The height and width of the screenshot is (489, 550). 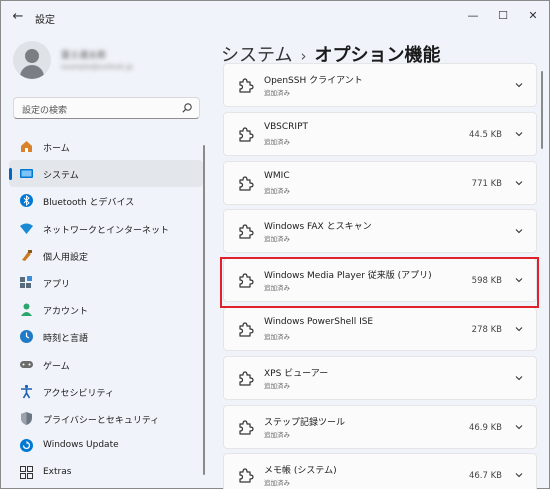 What do you see at coordinates (106, 146) in the screenshot?
I see `sidebar-item-0: ホーム` at bounding box center [106, 146].